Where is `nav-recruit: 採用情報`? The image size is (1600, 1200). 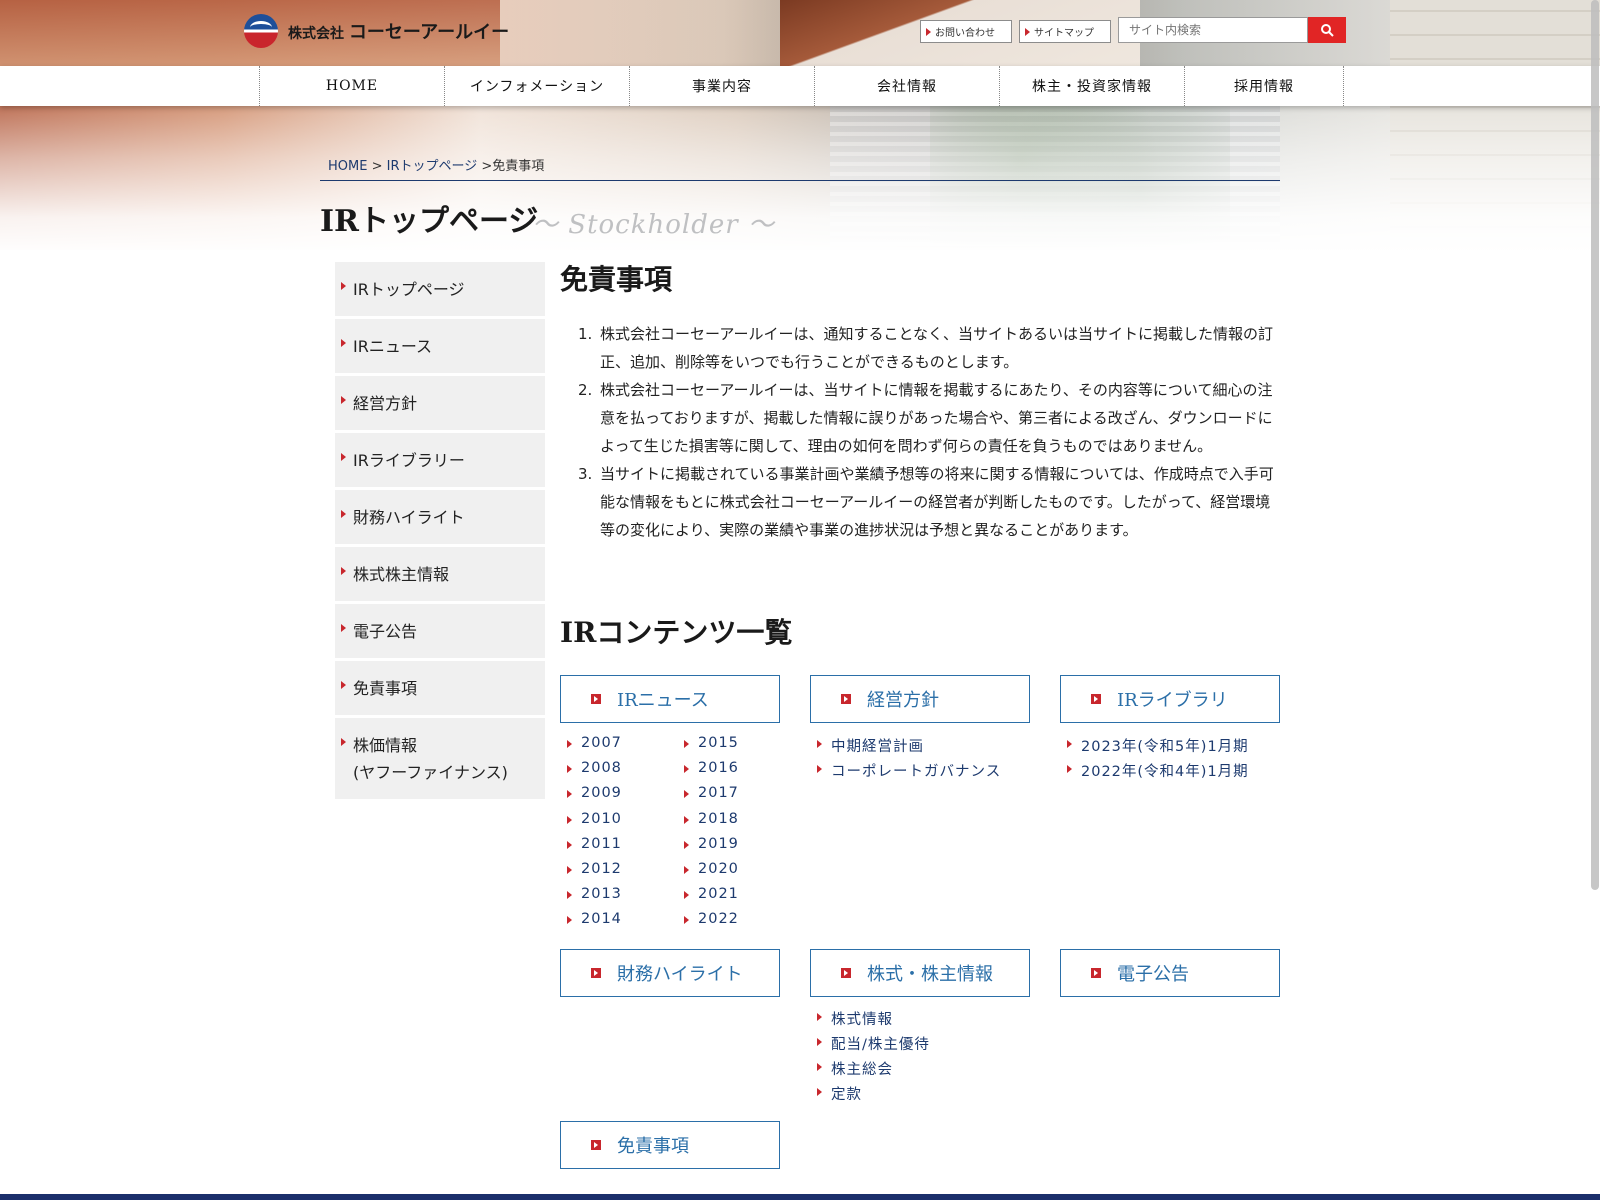
nav-recruit: 採用情報 is located at coordinates (1264, 86).